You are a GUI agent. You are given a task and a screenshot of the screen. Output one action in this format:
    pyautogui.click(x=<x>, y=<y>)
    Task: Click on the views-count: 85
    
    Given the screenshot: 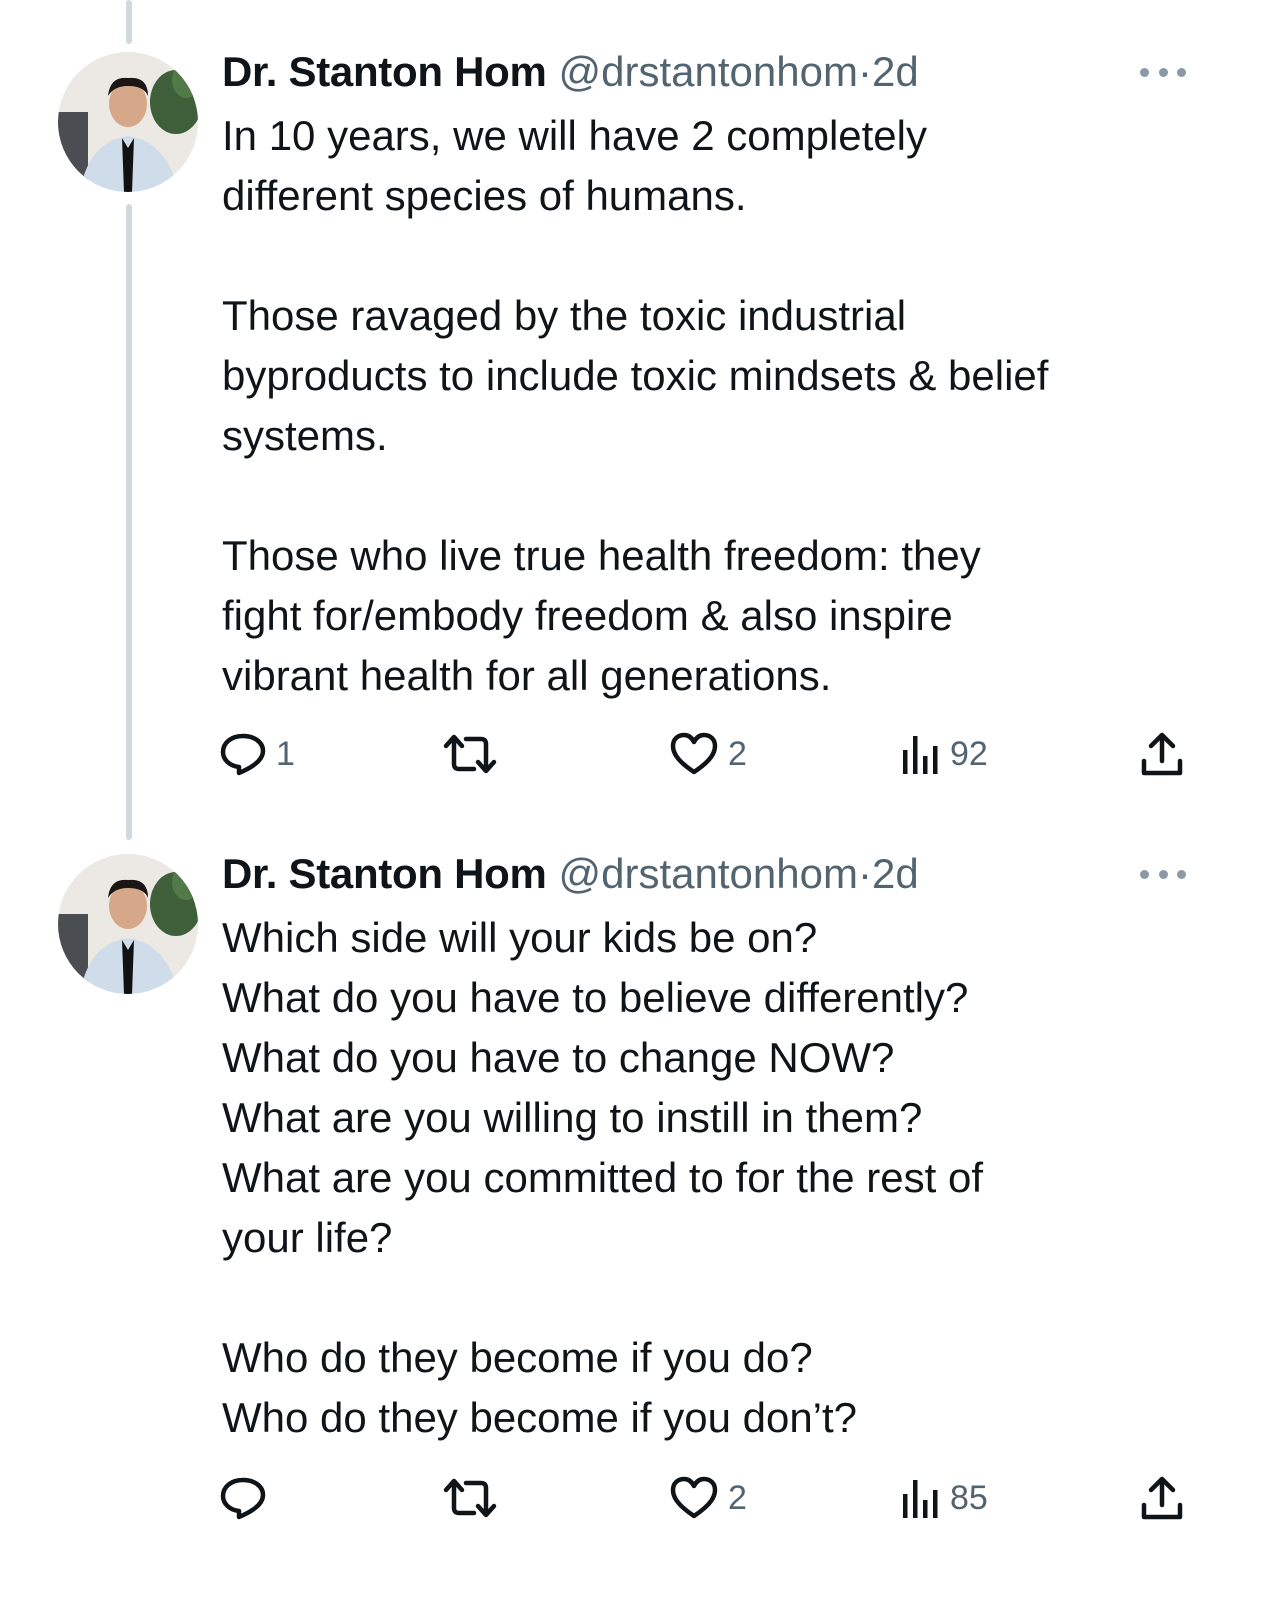 What is the action you would take?
    pyautogui.click(x=969, y=1497)
    